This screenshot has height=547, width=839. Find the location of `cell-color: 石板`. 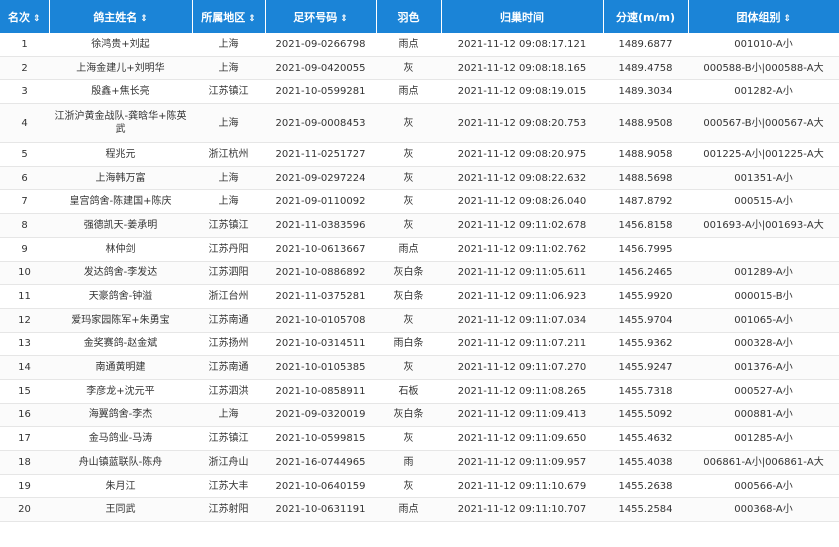

cell-color: 石板 is located at coordinates (408, 391).